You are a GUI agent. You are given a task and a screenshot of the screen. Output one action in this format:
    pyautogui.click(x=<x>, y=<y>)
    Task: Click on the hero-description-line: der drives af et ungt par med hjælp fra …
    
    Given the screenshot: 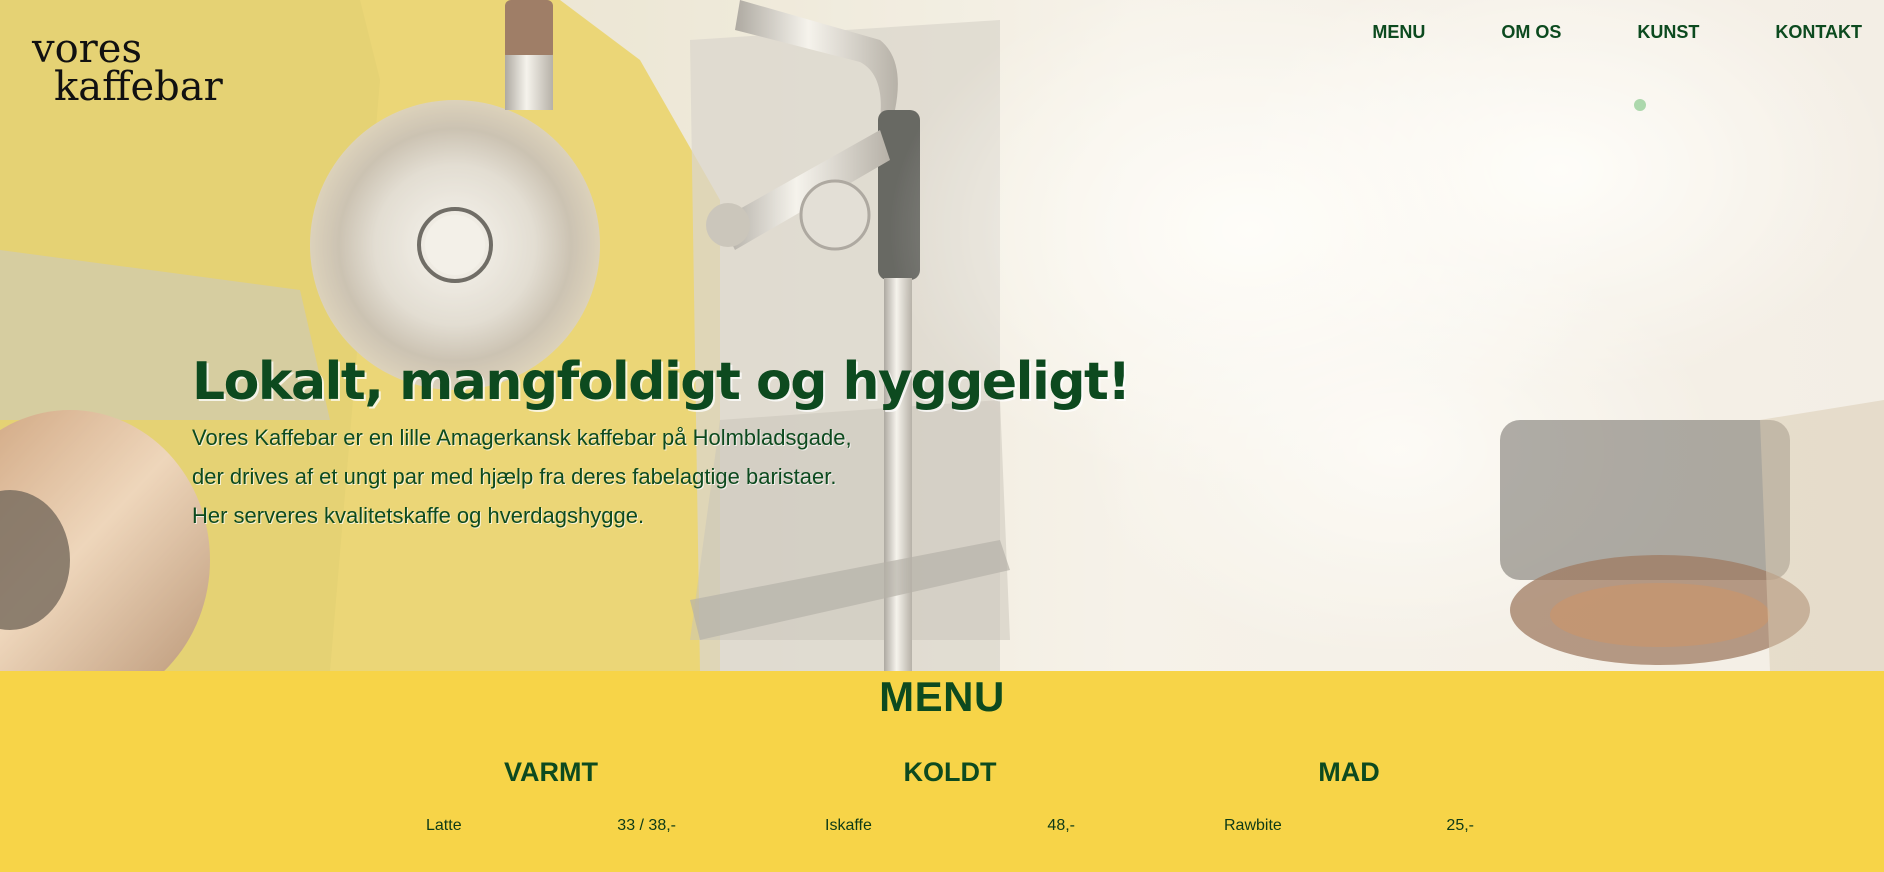 What is the action you would take?
    pyautogui.click(x=514, y=476)
    